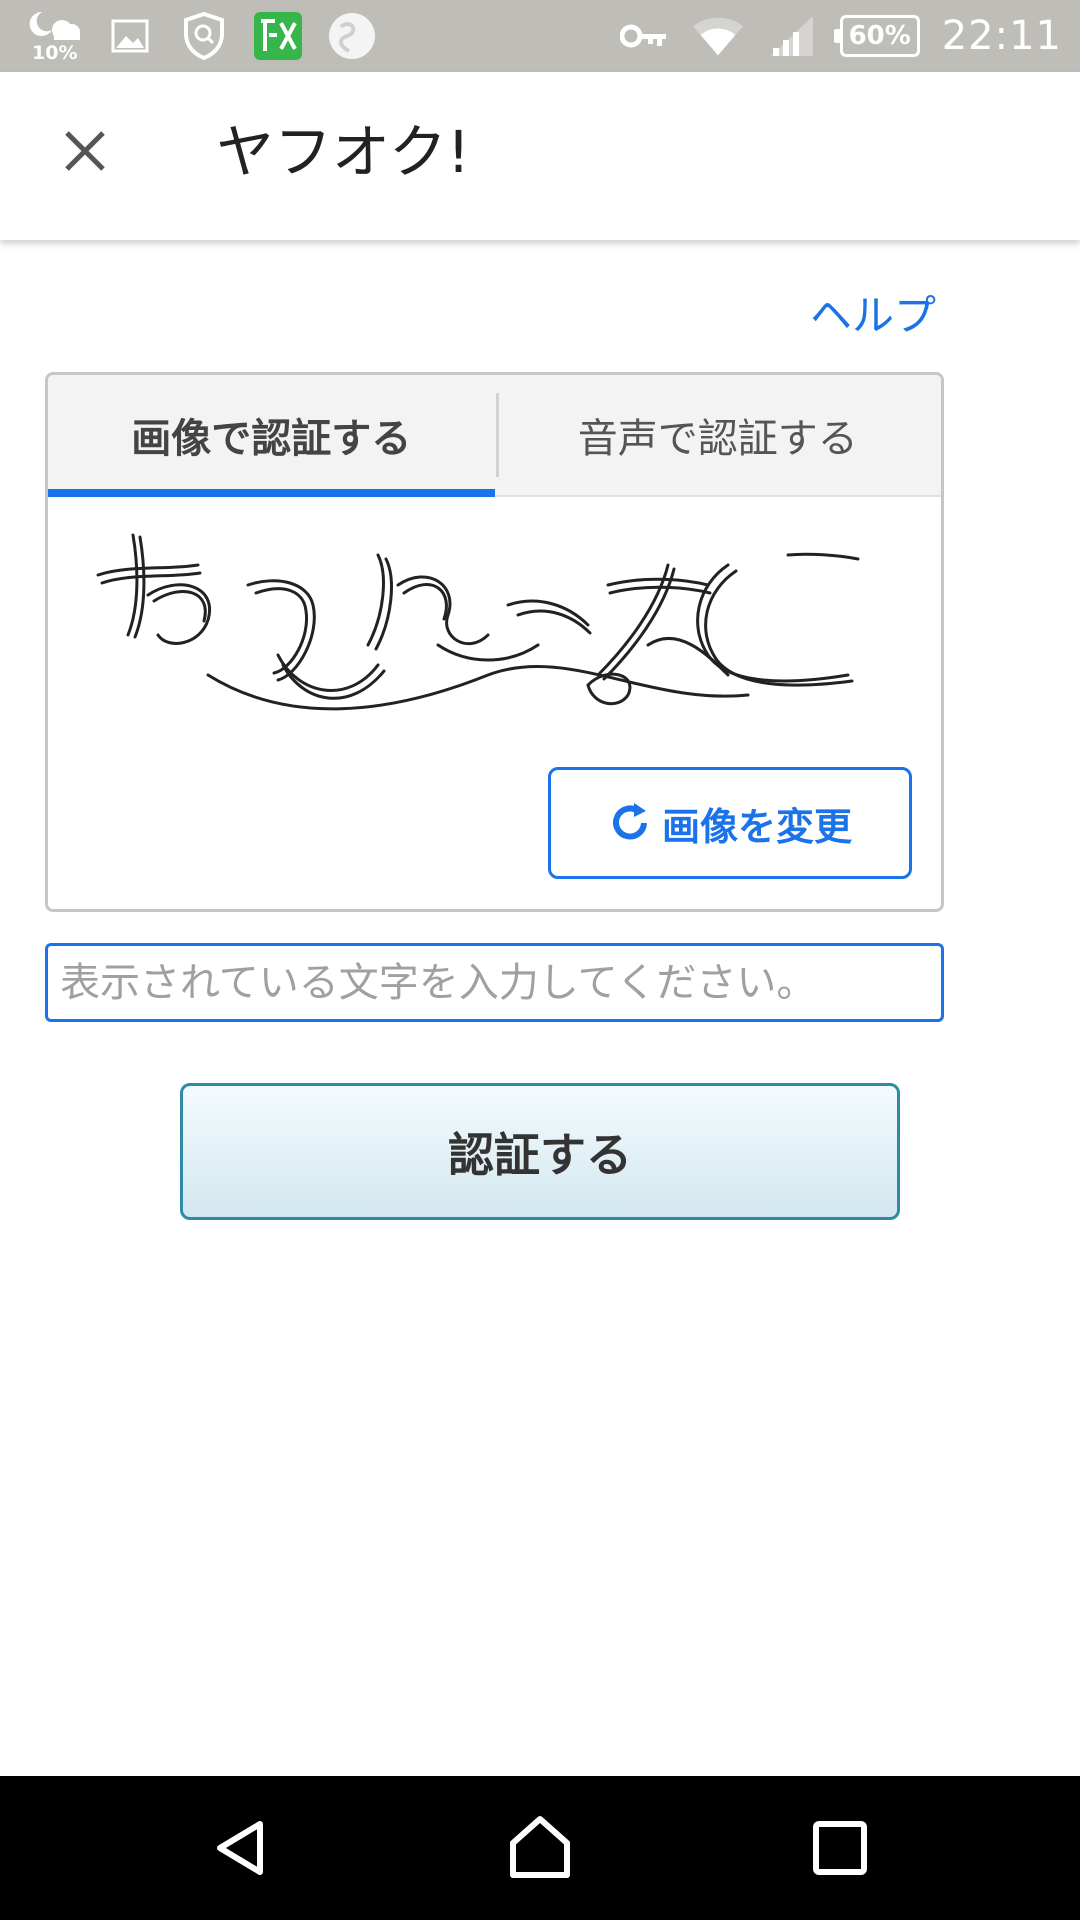 The image size is (1080, 1920). What do you see at coordinates (873, 312) in the screenshot?
I see `help-link: ヘルプ` at bounding box center [873, 312].